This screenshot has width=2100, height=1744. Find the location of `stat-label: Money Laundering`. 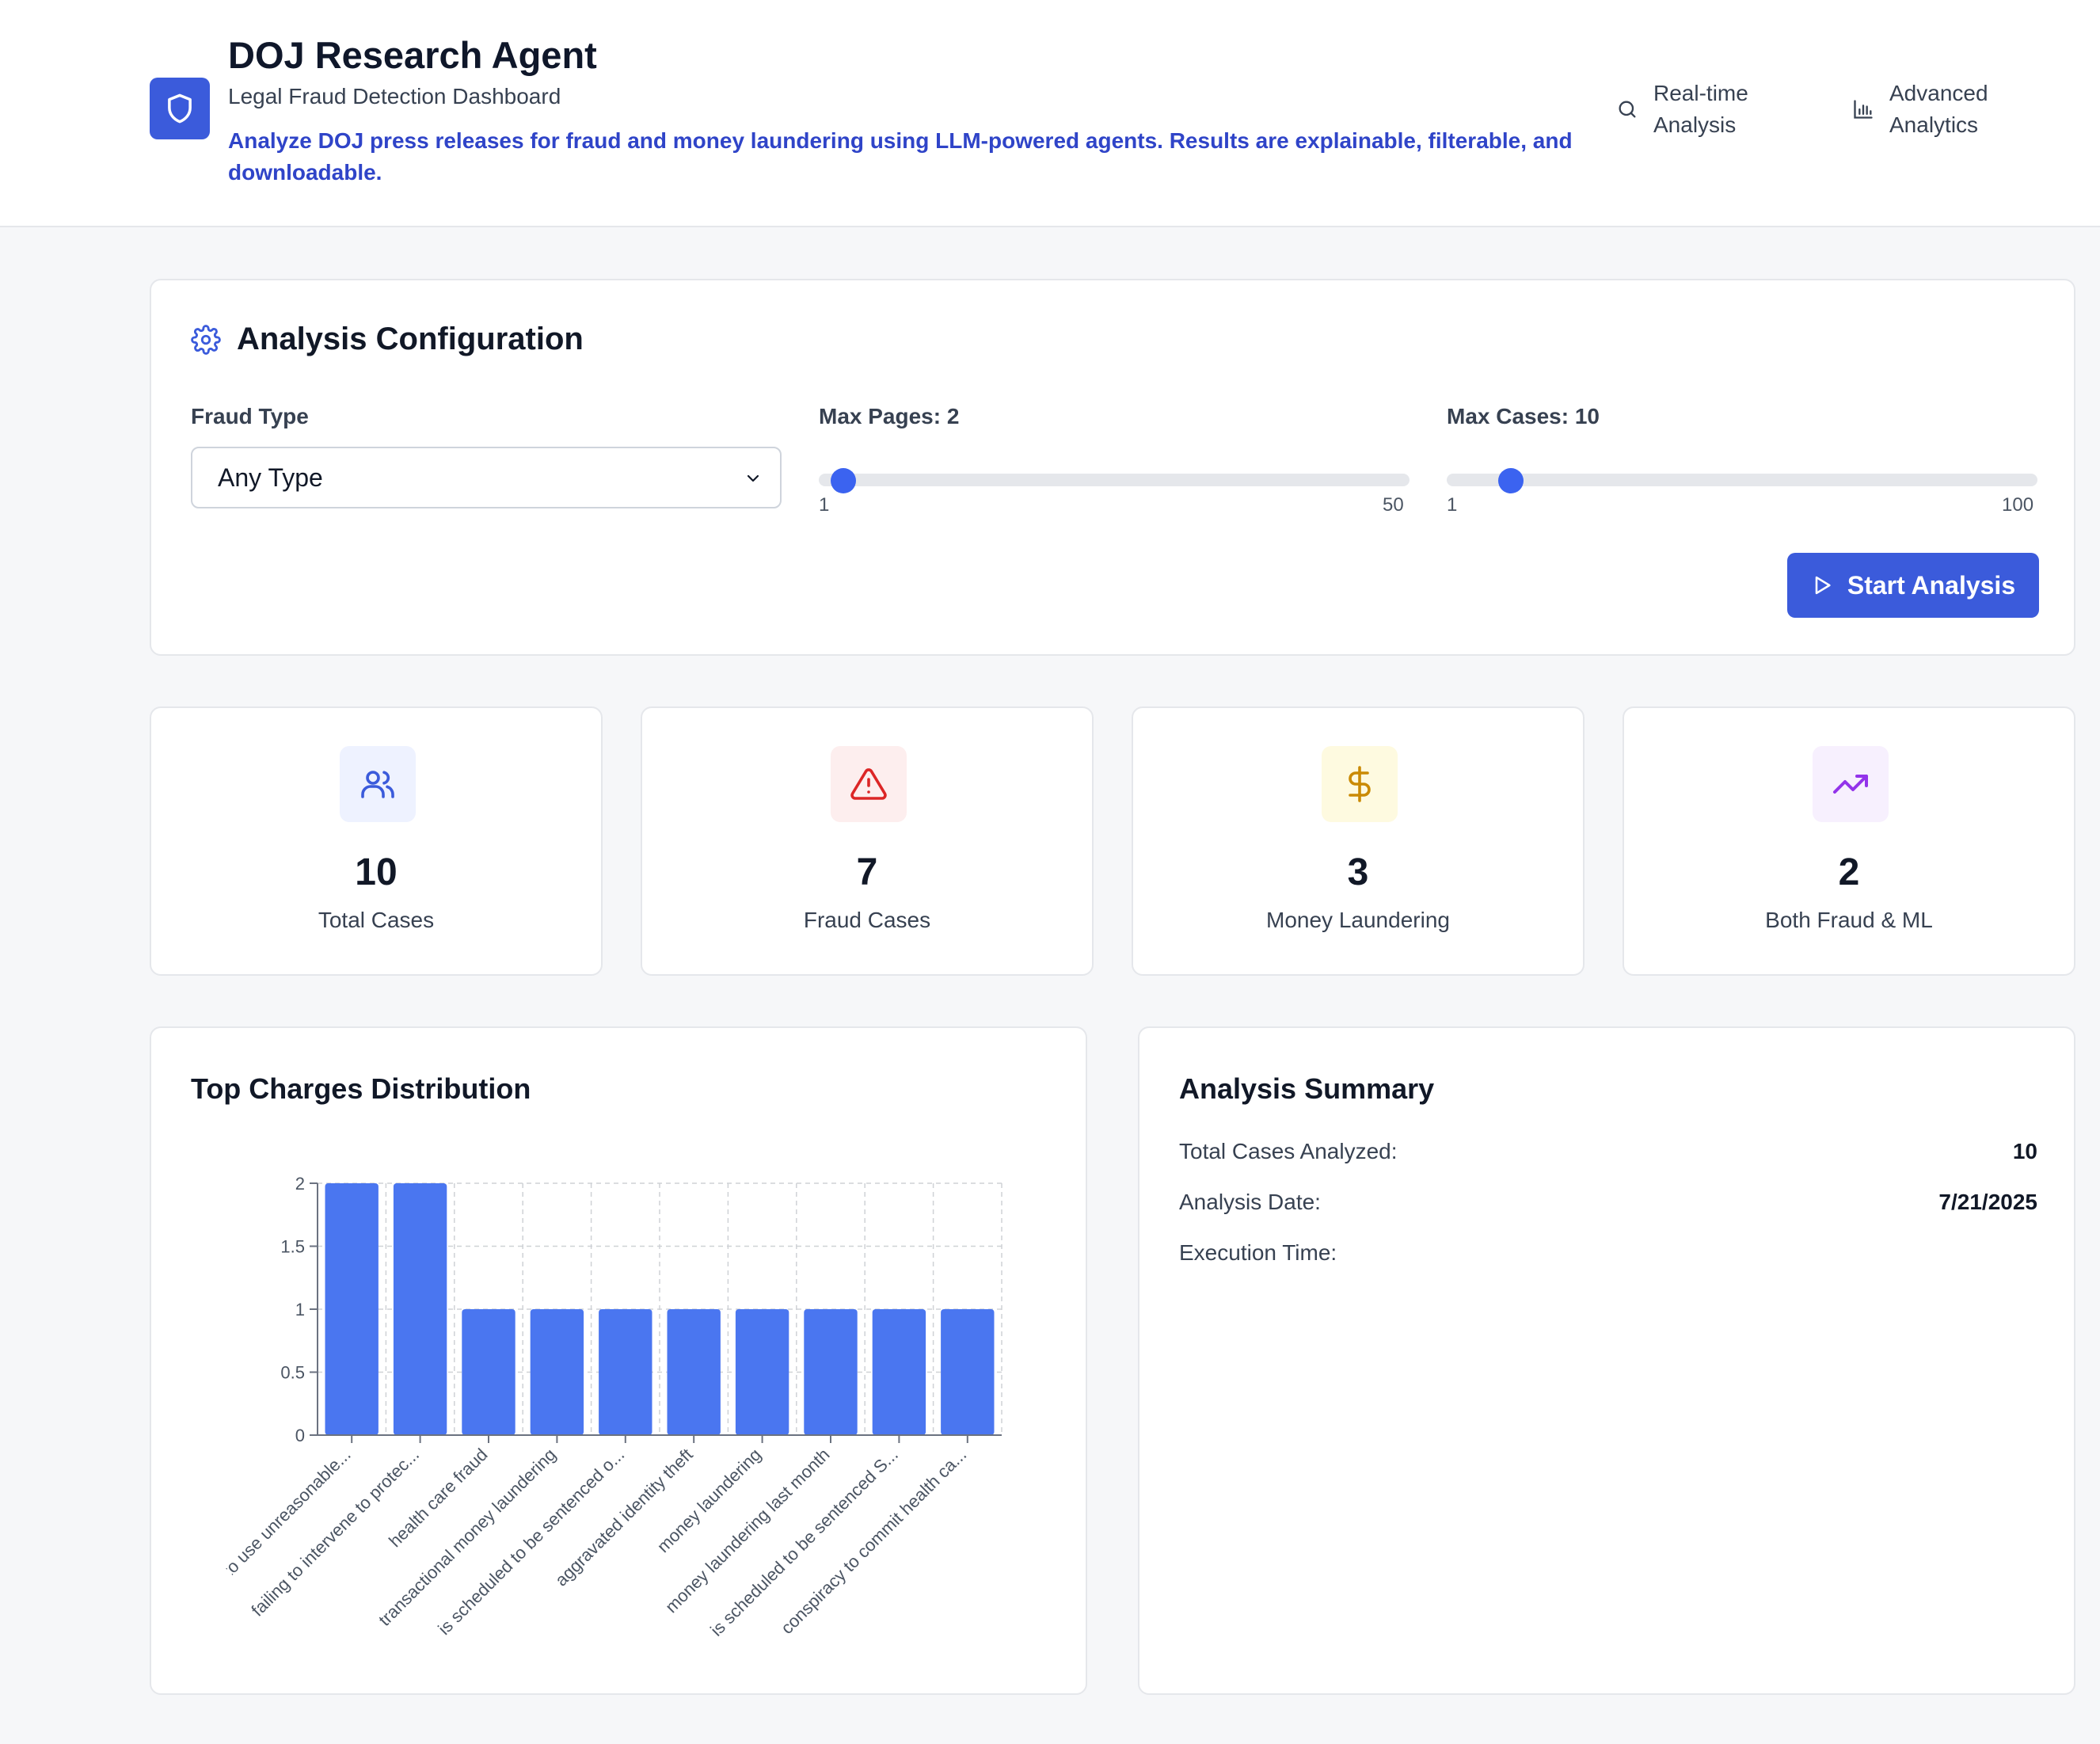

stat-label: Money Laundering is located at coordinates (1358, 920).